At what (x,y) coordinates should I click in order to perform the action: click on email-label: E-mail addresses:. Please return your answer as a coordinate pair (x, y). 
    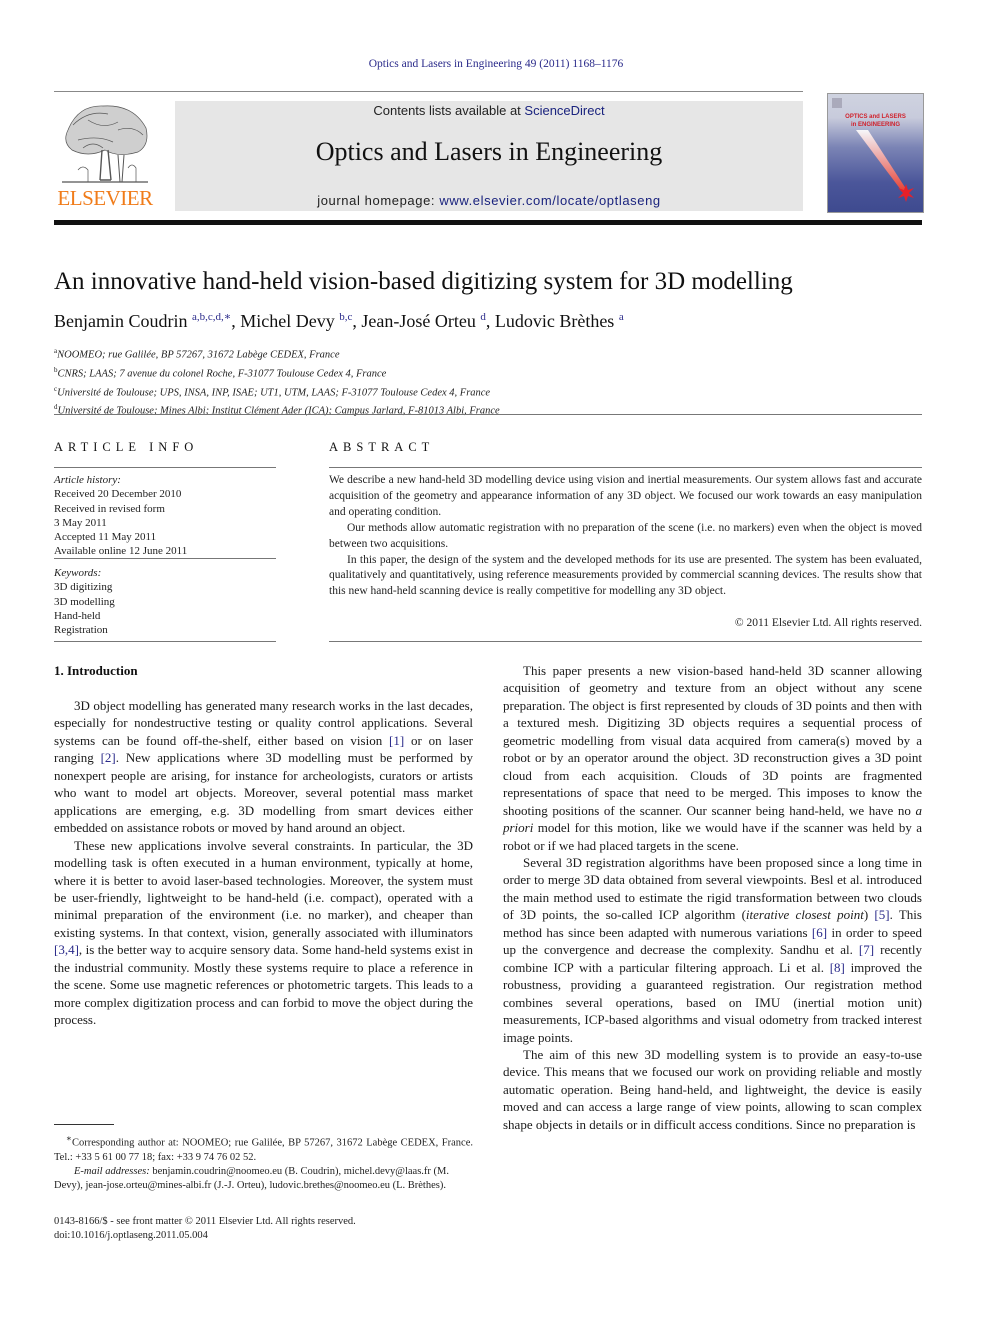
    Looking at the image, I should click on (112, 1172).